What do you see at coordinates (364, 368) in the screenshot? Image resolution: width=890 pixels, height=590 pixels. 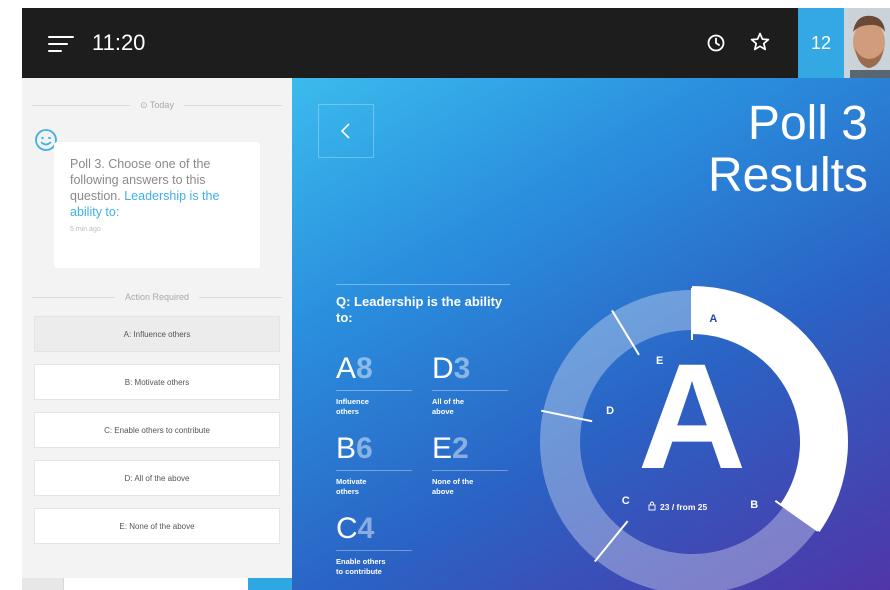 I see `result-count: 8` at bounding box center [364, 368].